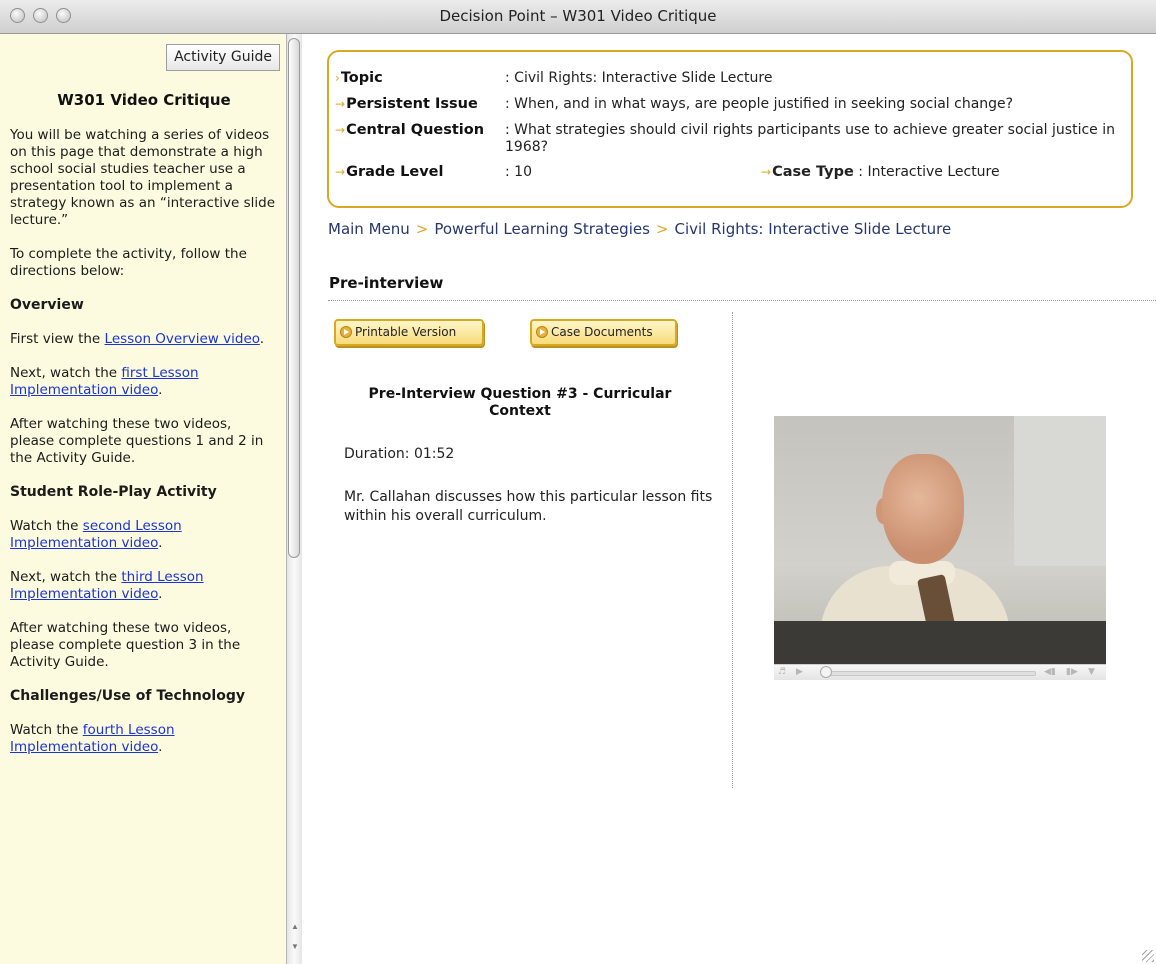 The width and height of the screenshot is (1156, 964). What do you see at coordinates (386, 283) in the screenshot?
I see `section-title: Pre-interview` at bounding box center [386, 283].